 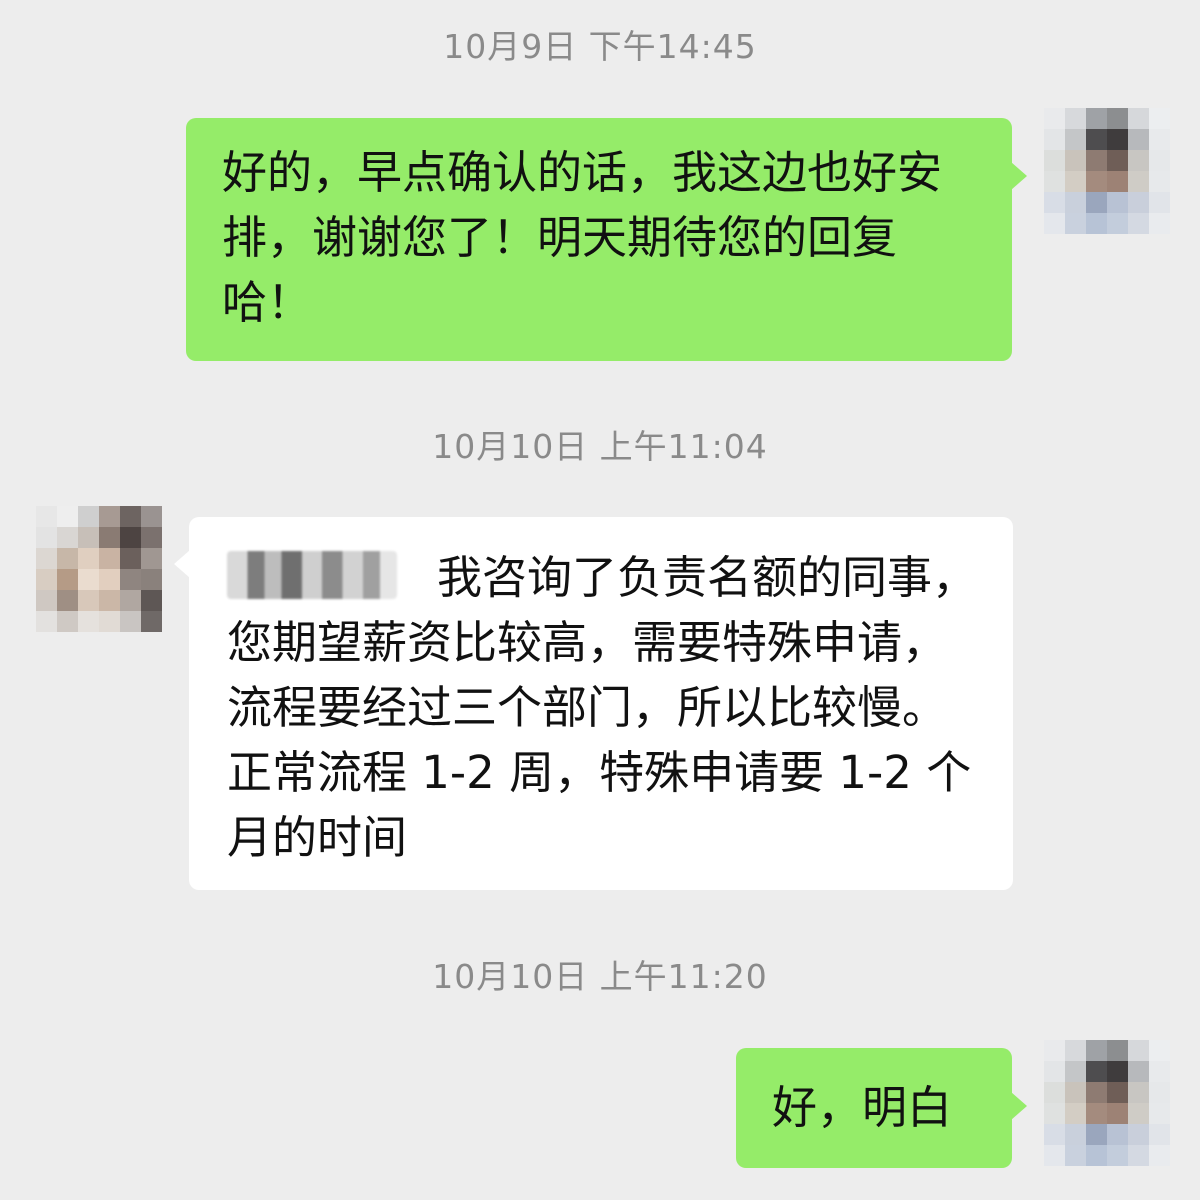 I want to click on message-timestamp: 10月9日 下午14:45, so click(x=600, y=46).